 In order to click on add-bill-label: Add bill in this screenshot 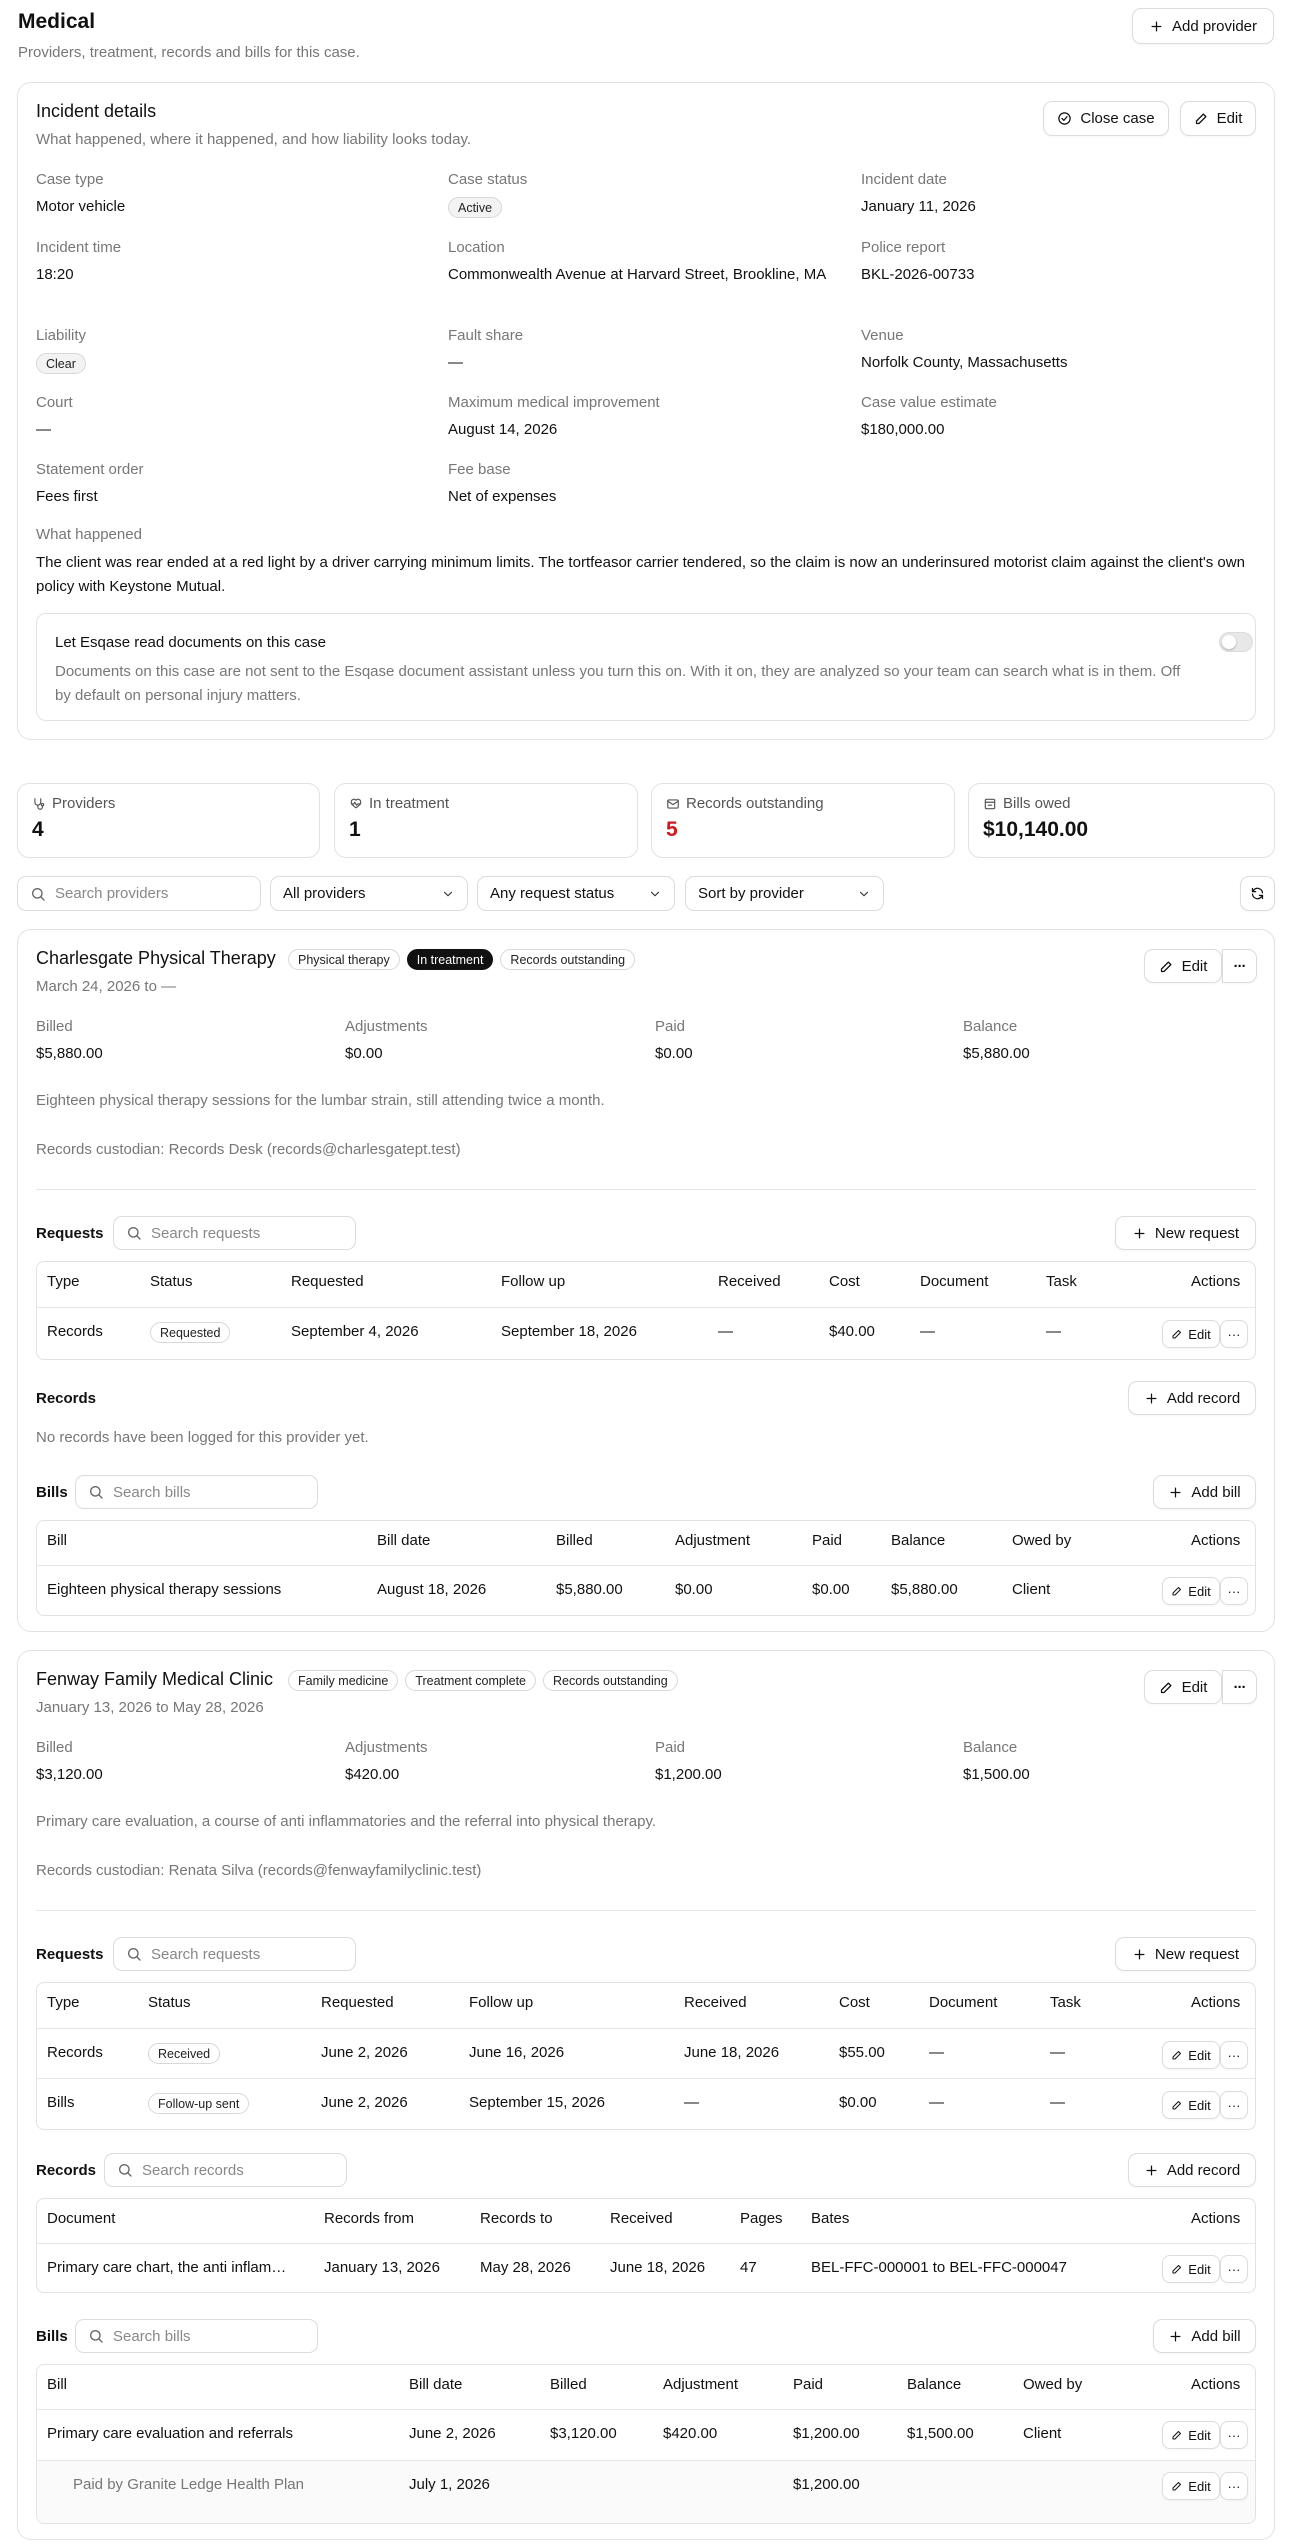, I will do `click(1216, 1492)`.